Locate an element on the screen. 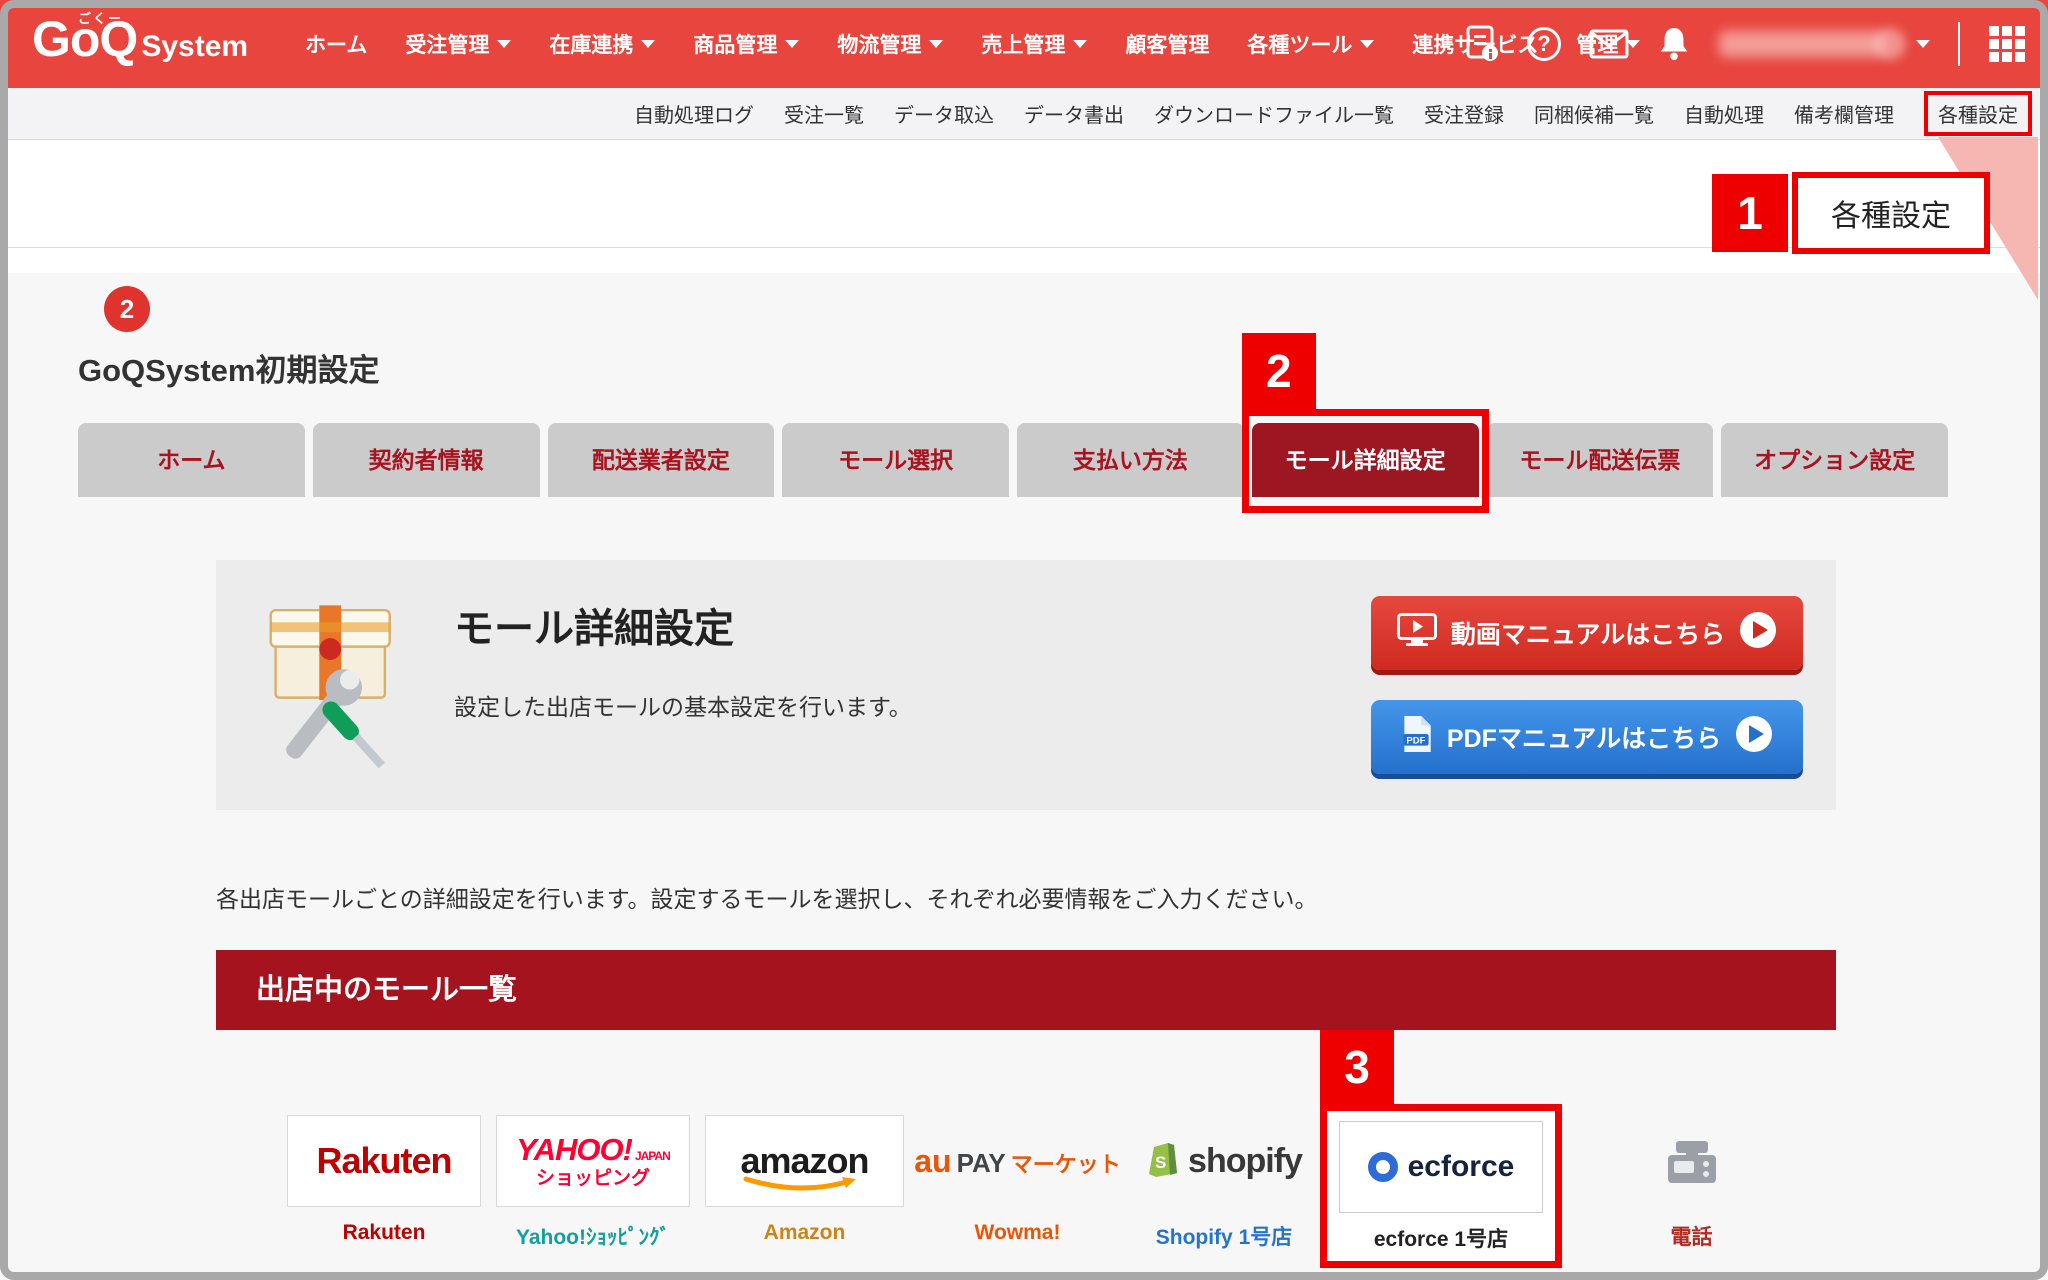  mall-amazon: amazon Amazon is located at coordinates (804, 1180).